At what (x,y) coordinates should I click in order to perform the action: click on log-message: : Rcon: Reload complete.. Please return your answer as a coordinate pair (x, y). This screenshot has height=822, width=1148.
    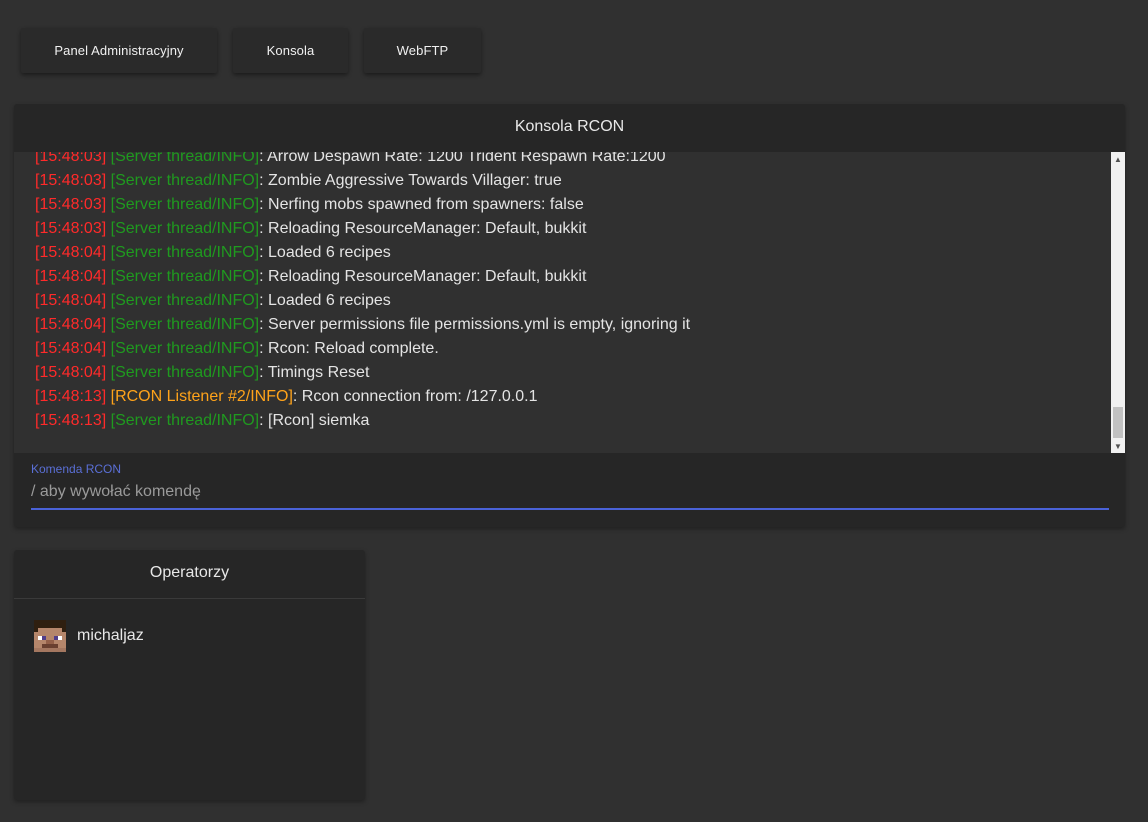
    Looking at the image, I should click on (349, 348).